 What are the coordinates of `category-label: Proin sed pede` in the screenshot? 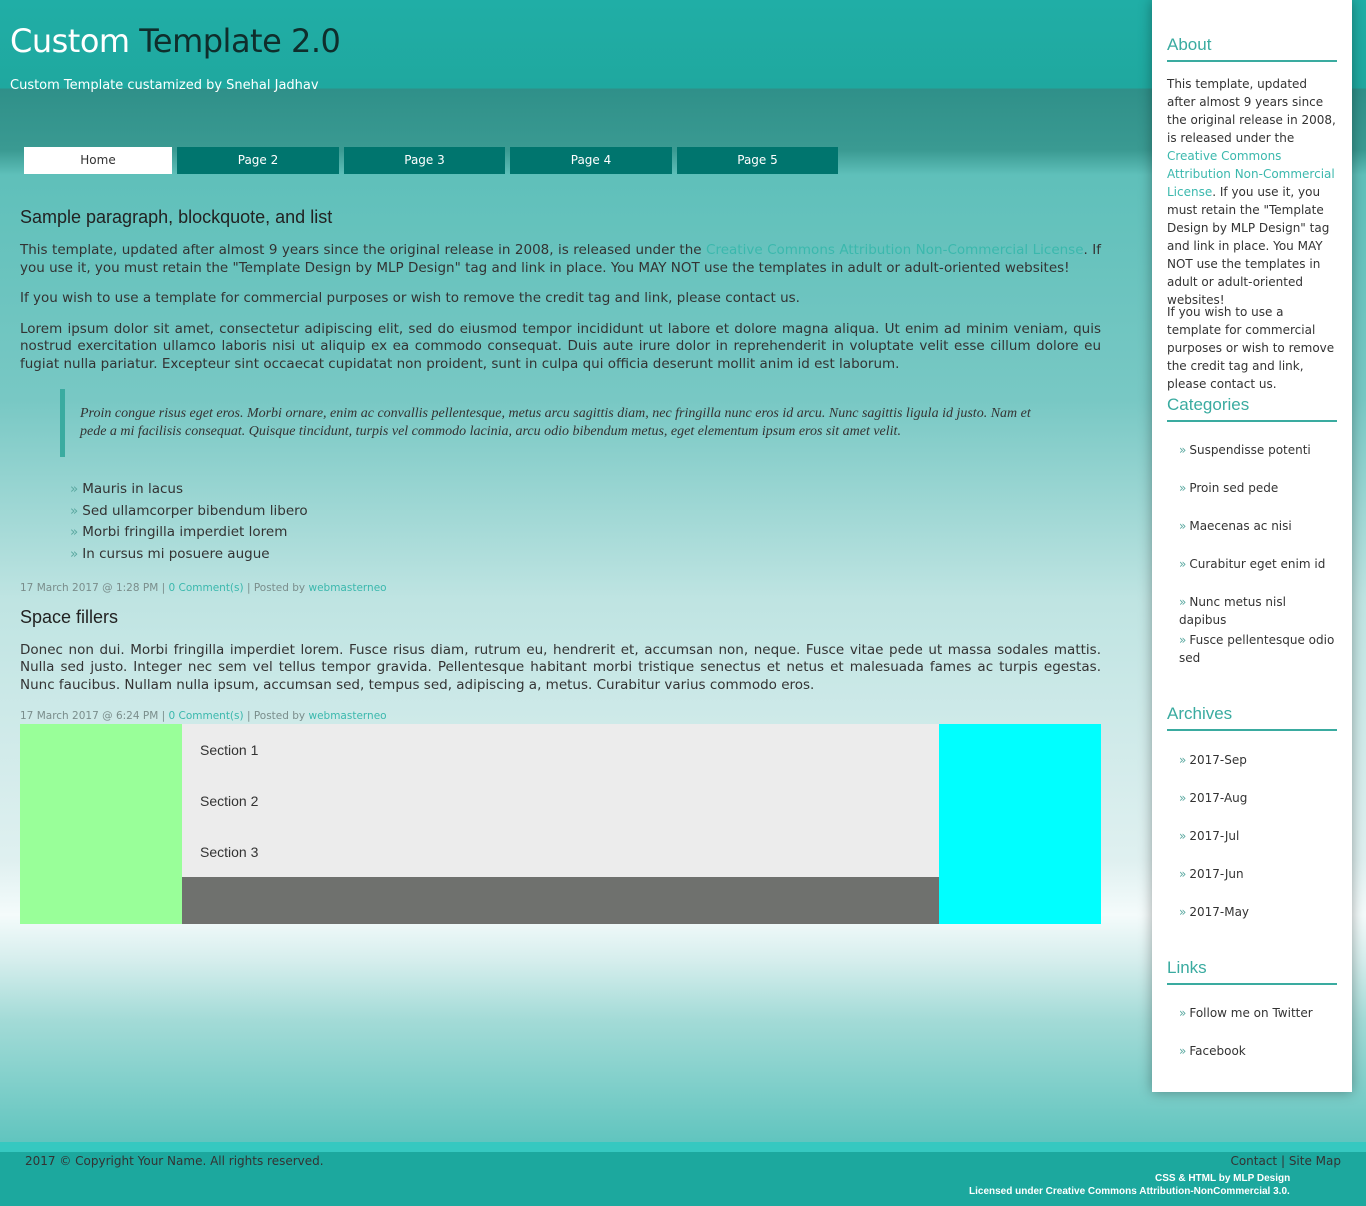 It's located at (1234, 488).